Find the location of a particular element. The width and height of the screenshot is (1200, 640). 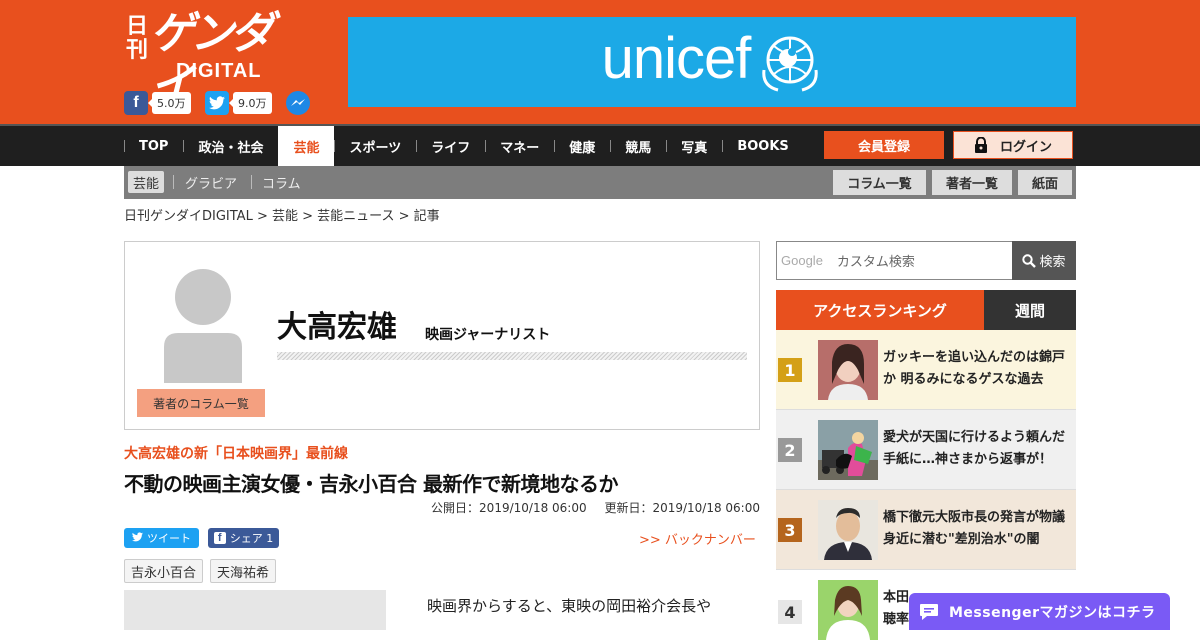

backnumber-link: >> バックナンバー is located at coordinates (697, 538).